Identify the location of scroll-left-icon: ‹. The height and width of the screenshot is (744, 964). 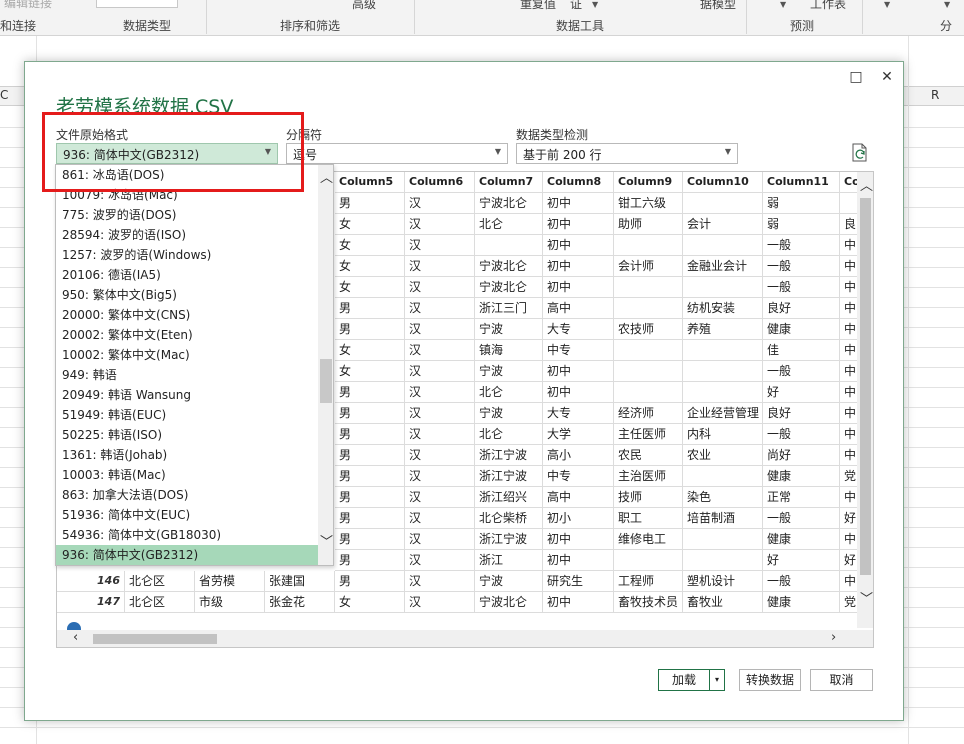
(75, 637).